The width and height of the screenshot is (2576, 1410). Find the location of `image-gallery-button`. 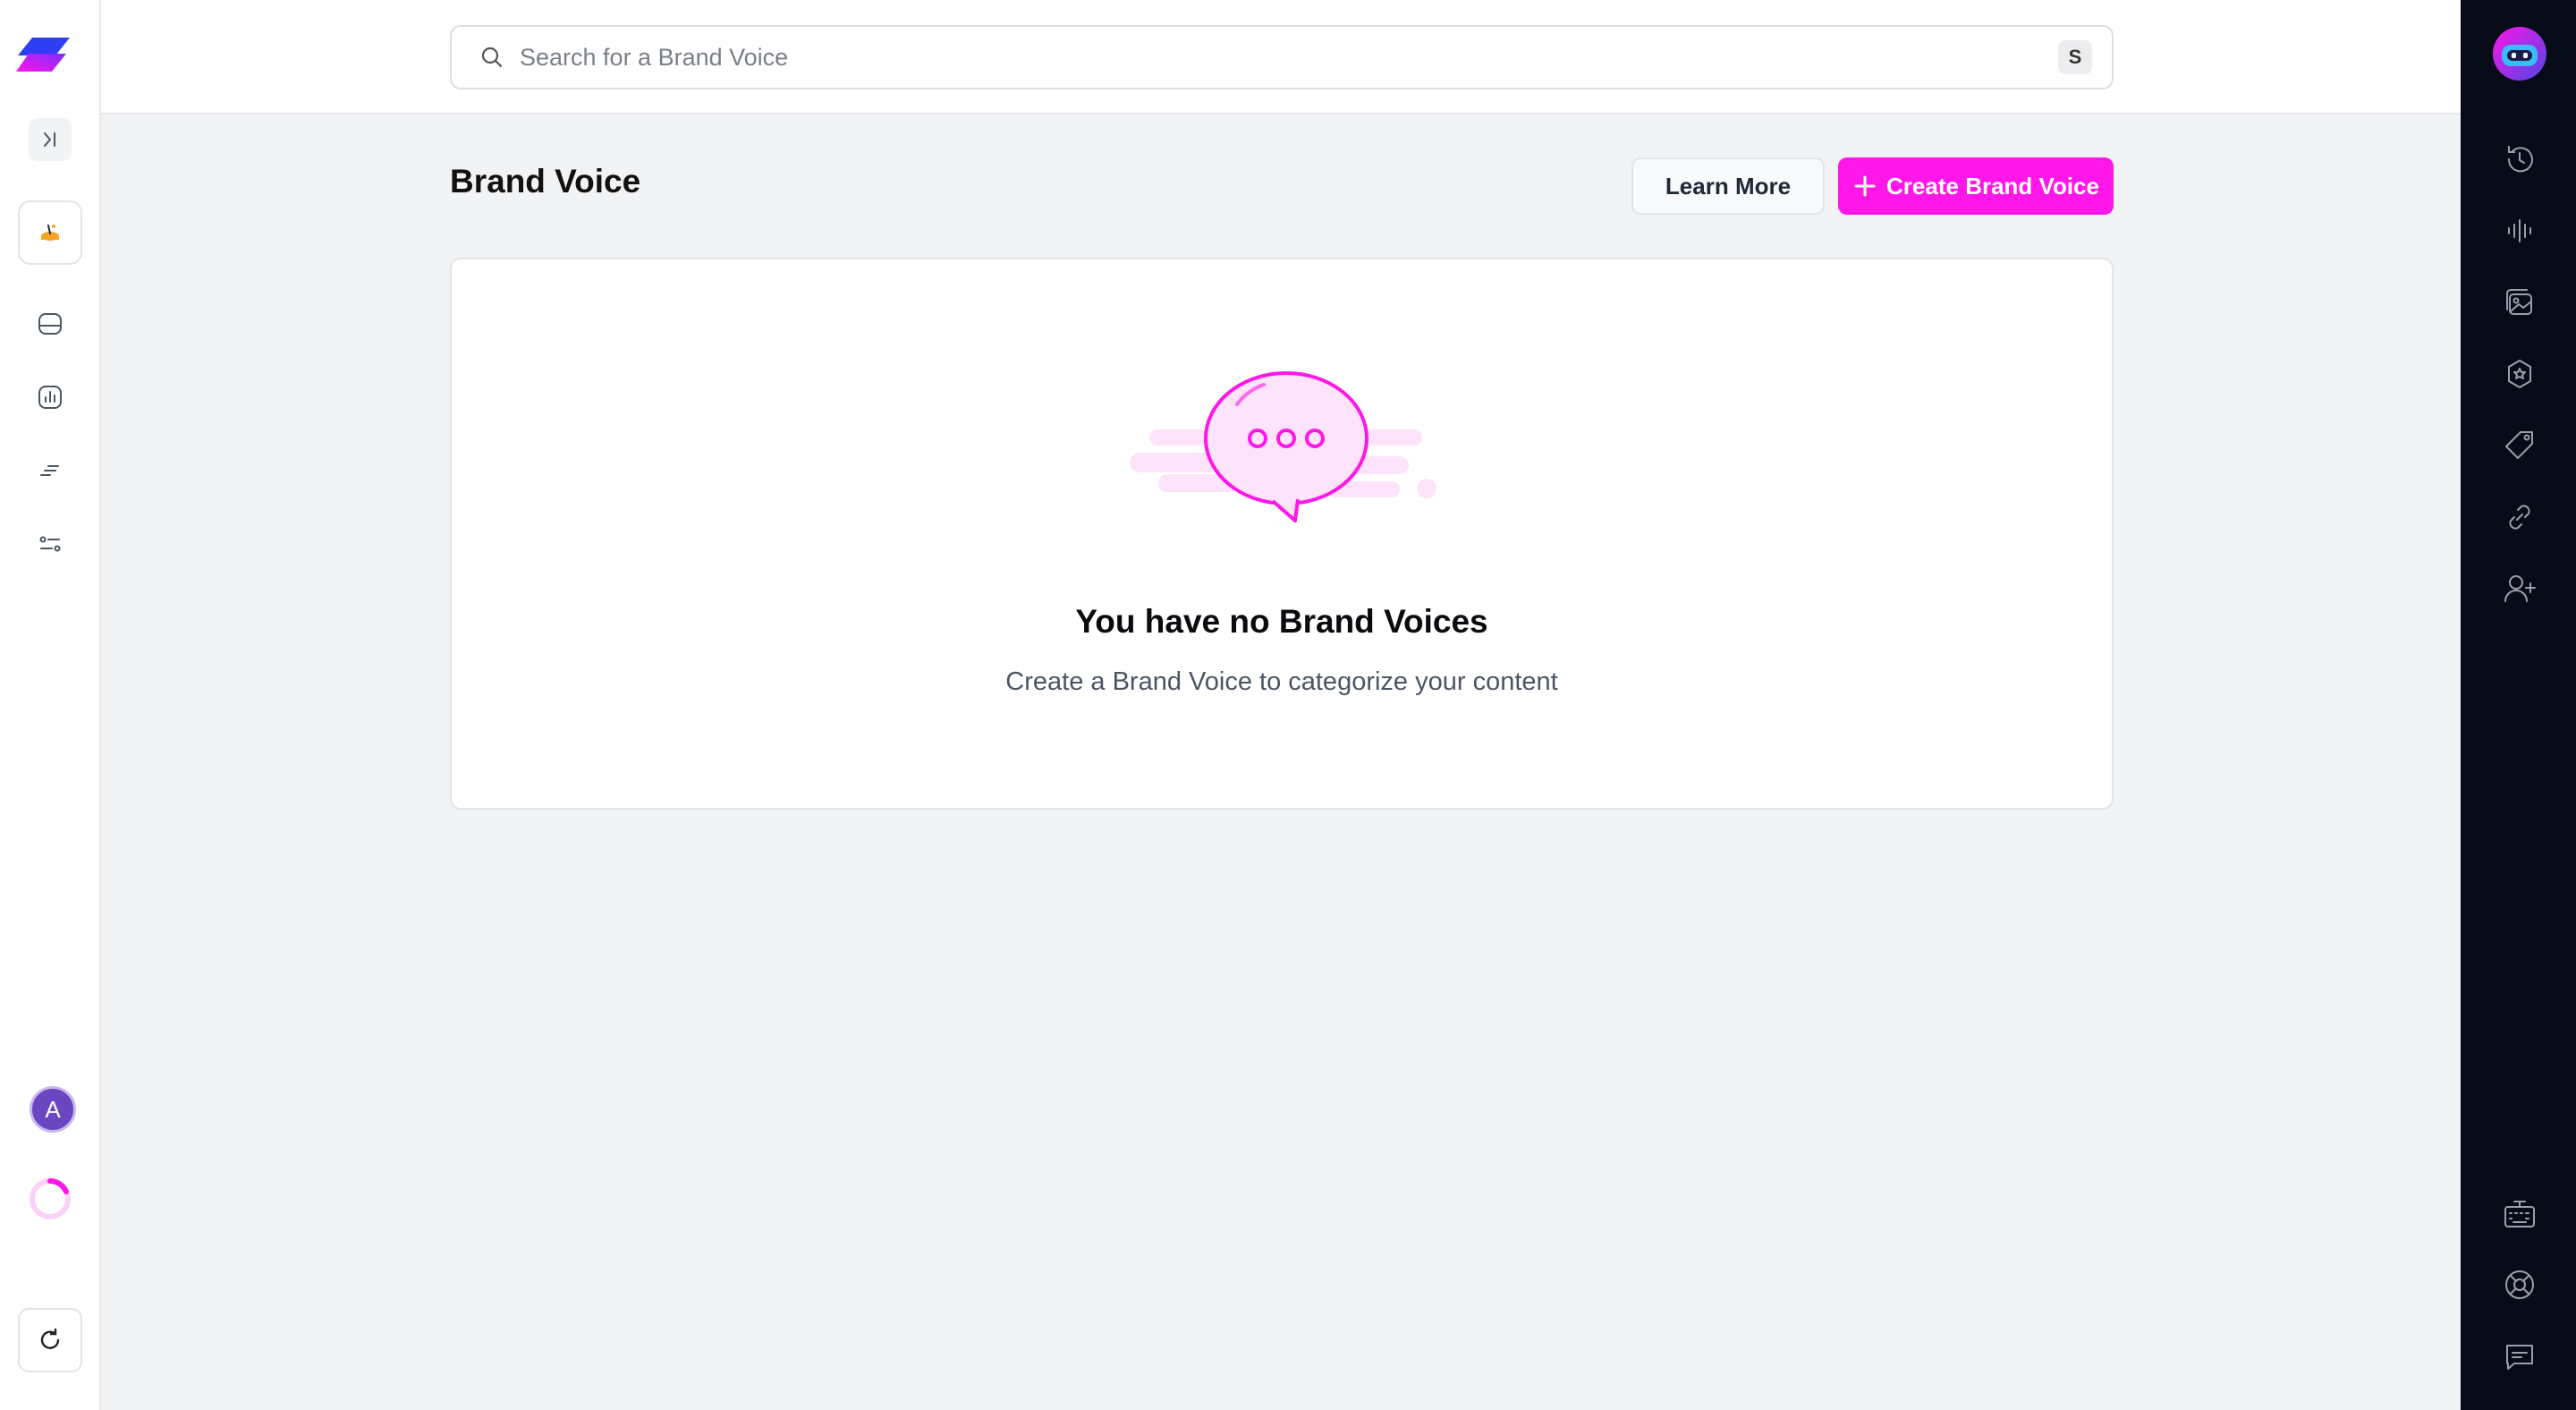

image-gallery-button is located at coordinates (2519, 302).